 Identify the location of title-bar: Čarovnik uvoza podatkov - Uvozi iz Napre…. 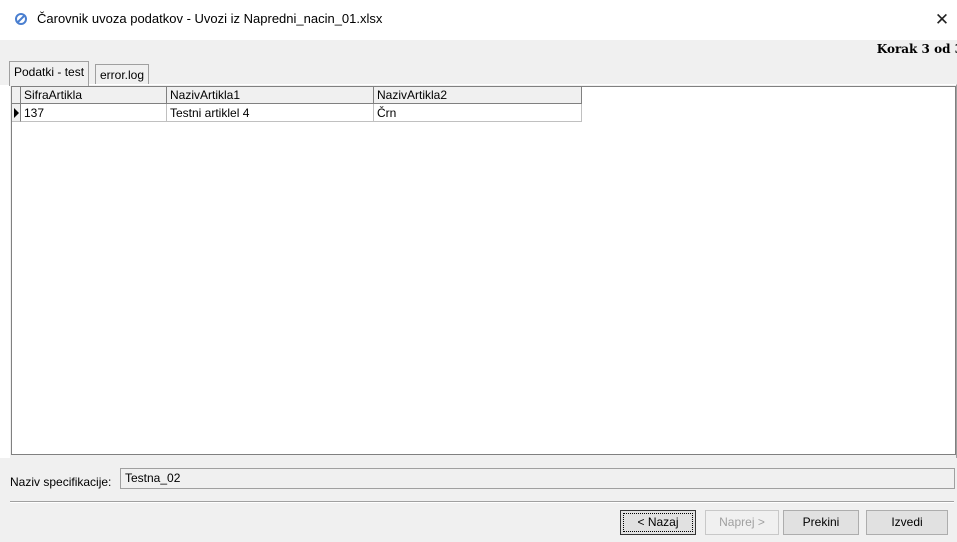
(478, 20).